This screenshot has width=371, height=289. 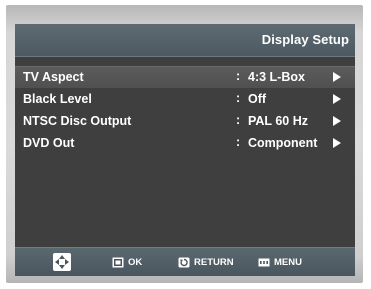 I want to click on ok-button: OK, so click(x=127, y=262).